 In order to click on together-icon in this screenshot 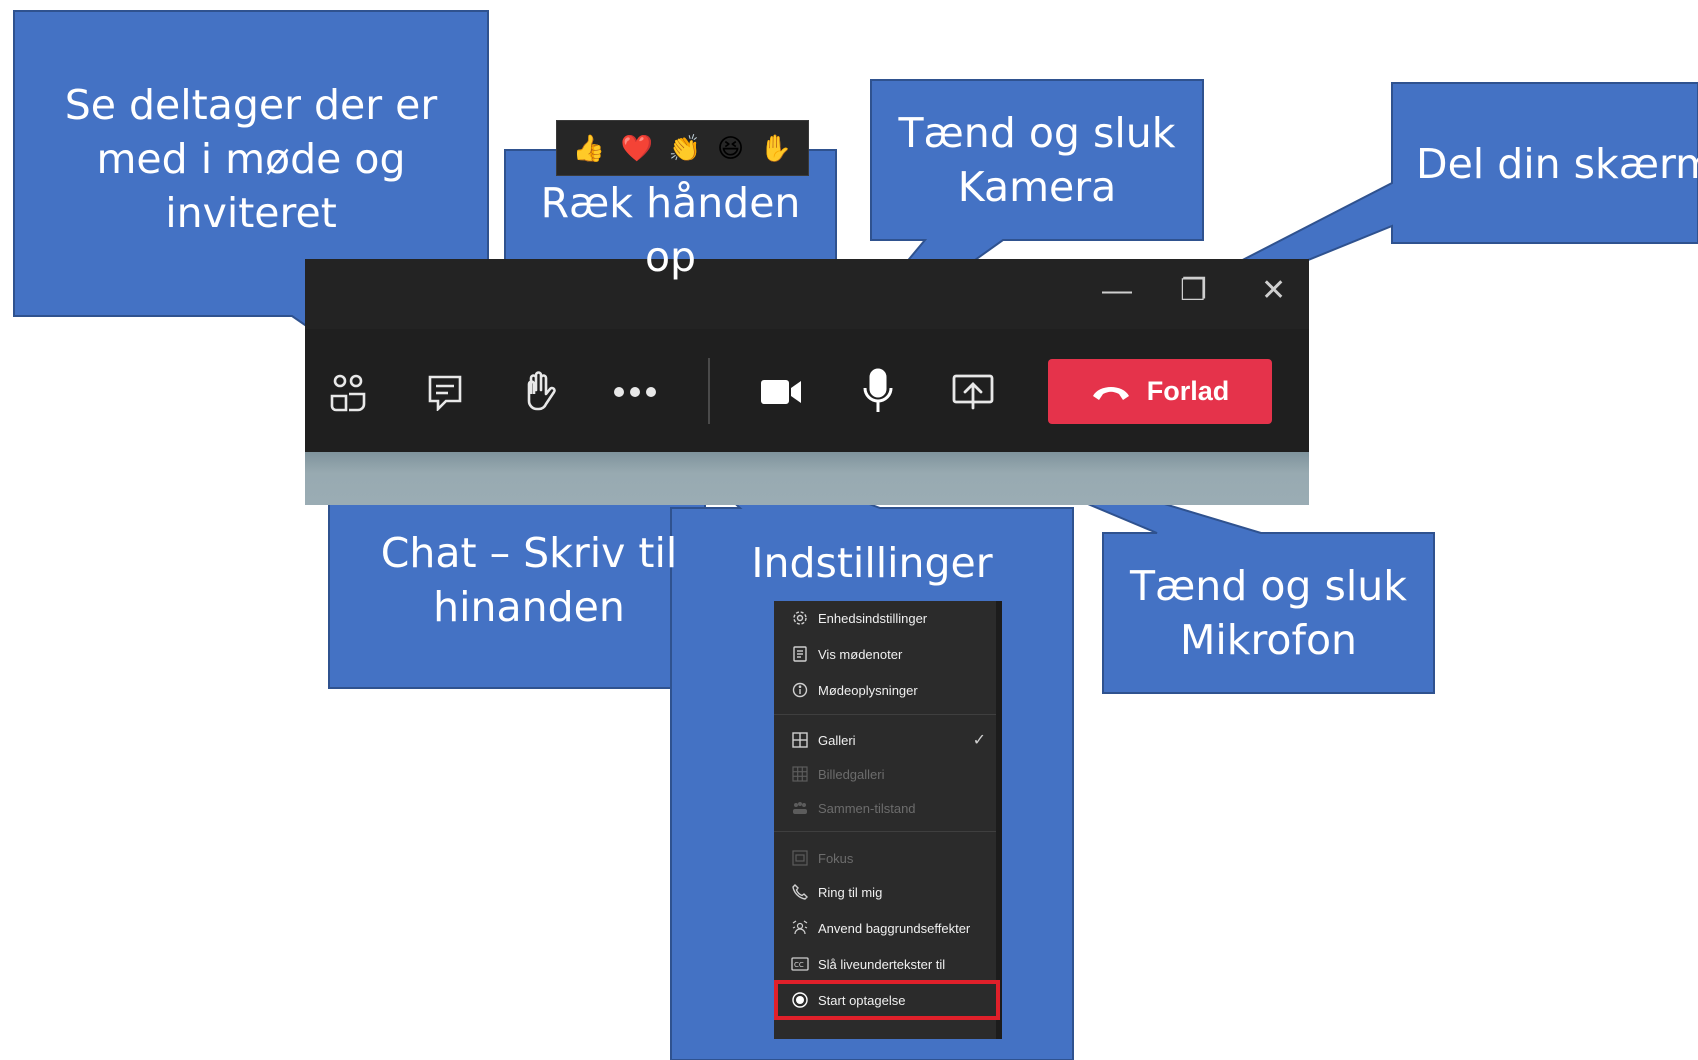, I will do `click(800, 808)`.